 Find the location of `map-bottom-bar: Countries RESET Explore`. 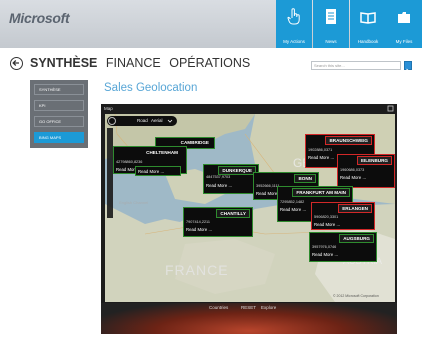

map-bottom-bar: Countries RESET Explore is located at coordinates (249, 318).